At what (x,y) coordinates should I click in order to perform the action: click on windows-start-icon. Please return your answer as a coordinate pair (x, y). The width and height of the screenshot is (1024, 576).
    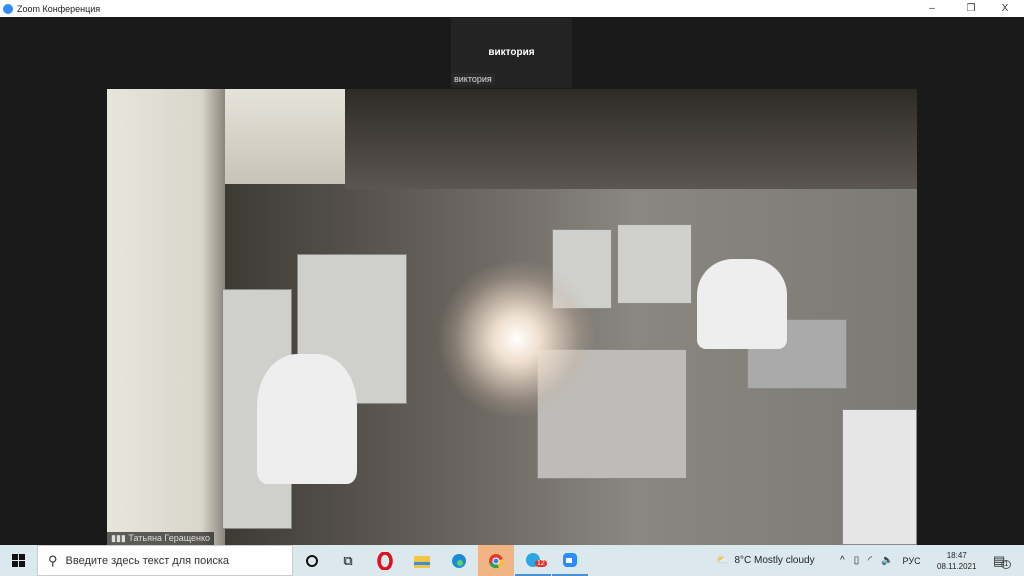
    Looking at the image, I should click on (18, 560).